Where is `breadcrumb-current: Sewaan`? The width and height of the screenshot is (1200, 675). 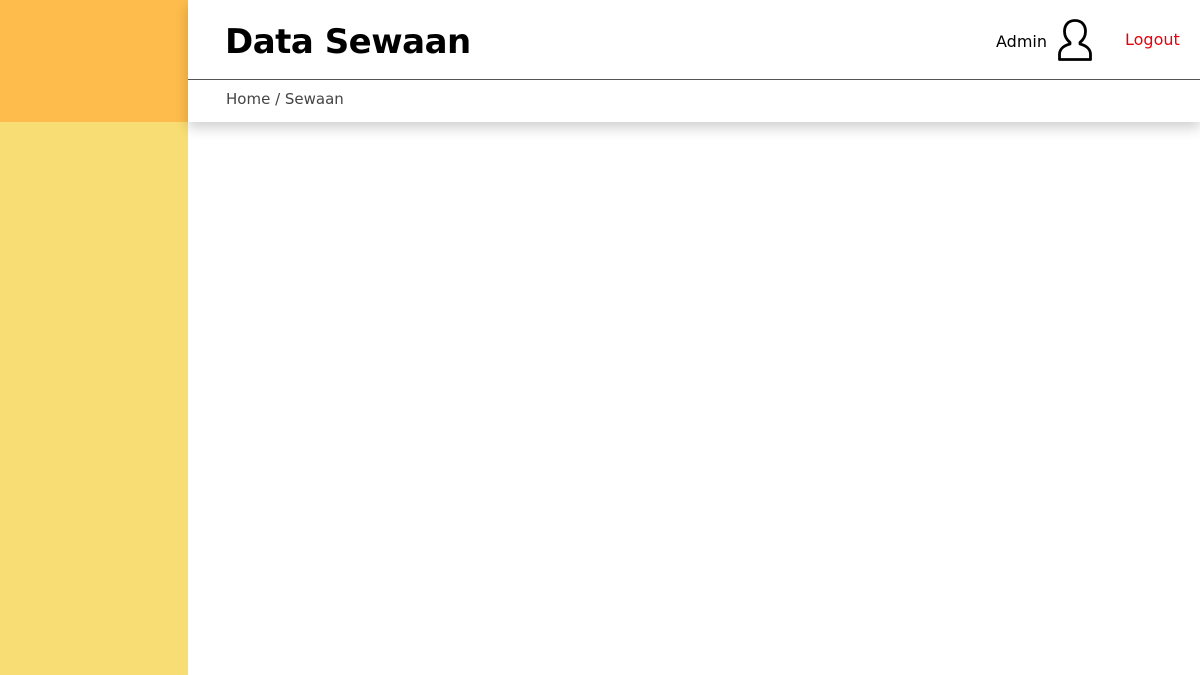
breadcrumb-current: Sewaan is located at coordinates (314, 99).